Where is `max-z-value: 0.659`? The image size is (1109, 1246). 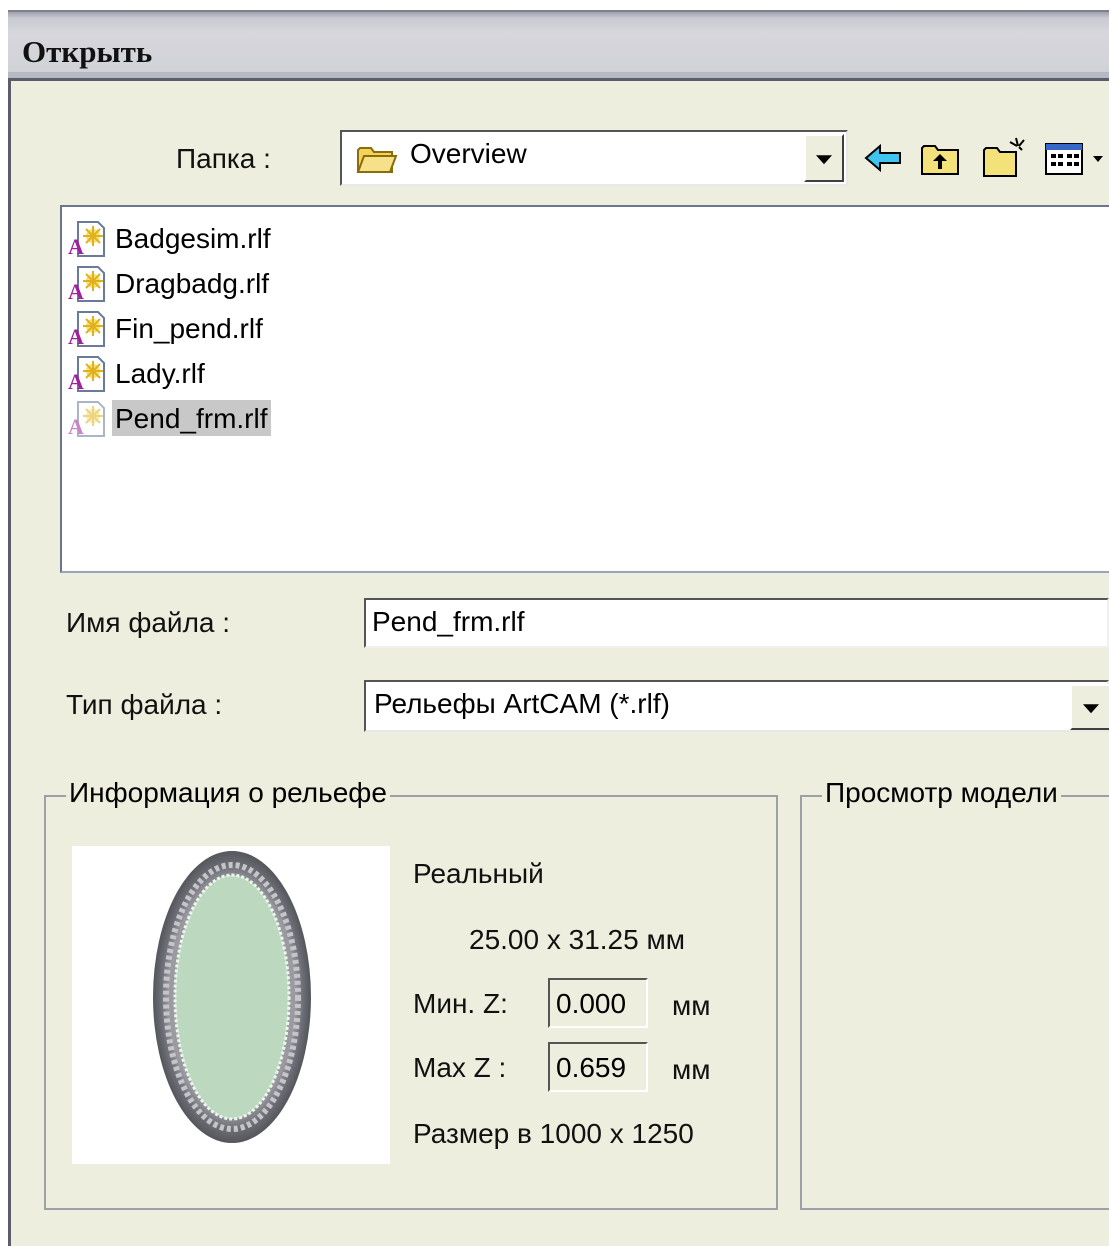 max-z-value: 0.659 is located at coordinates (591, 1067).